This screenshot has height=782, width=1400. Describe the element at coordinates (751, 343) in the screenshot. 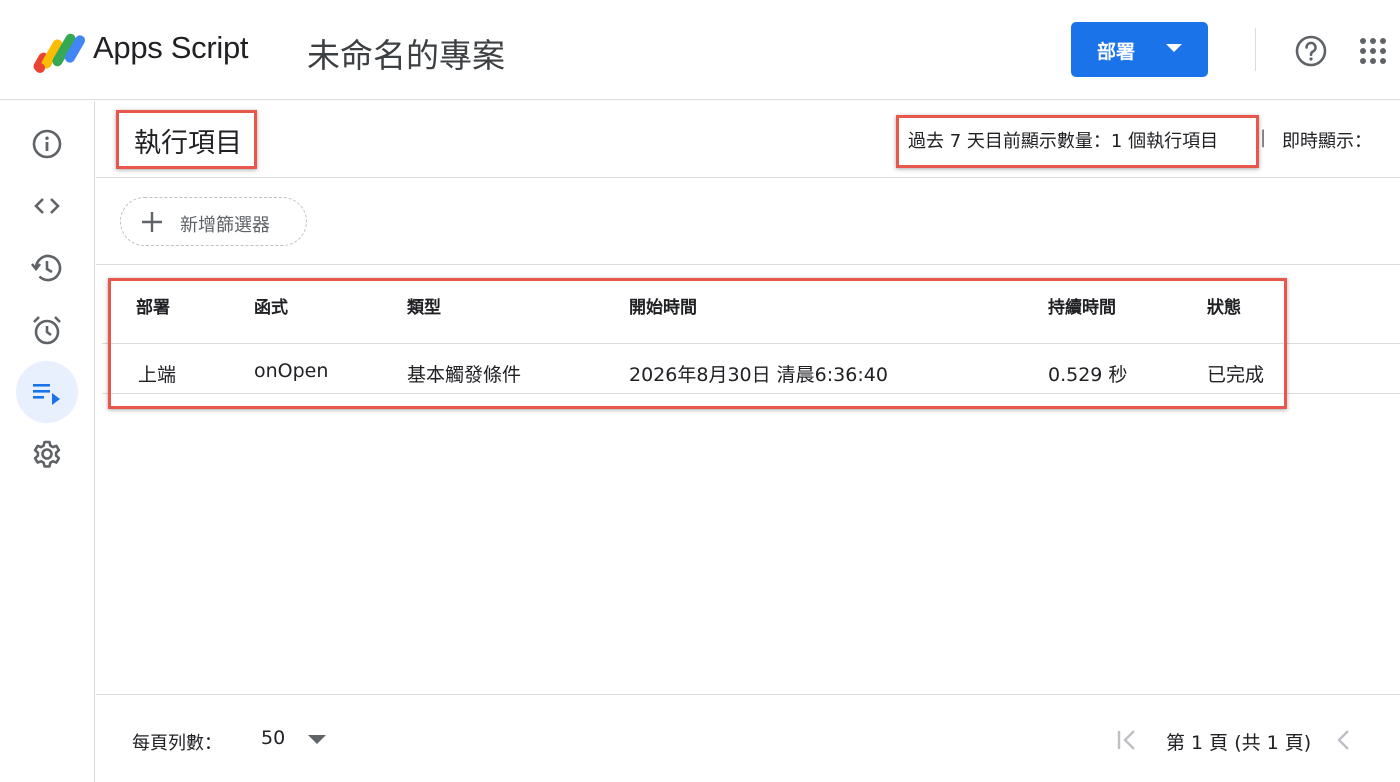

I see `header-row-divider` at that location.